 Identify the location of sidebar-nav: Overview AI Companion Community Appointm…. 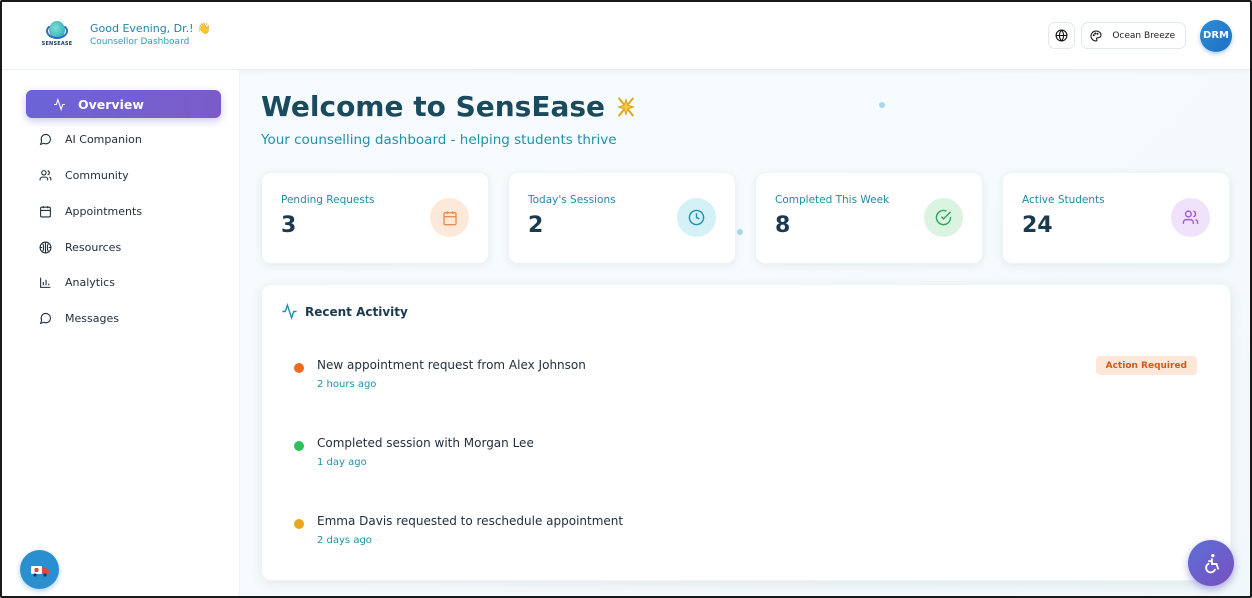
(123, 215).